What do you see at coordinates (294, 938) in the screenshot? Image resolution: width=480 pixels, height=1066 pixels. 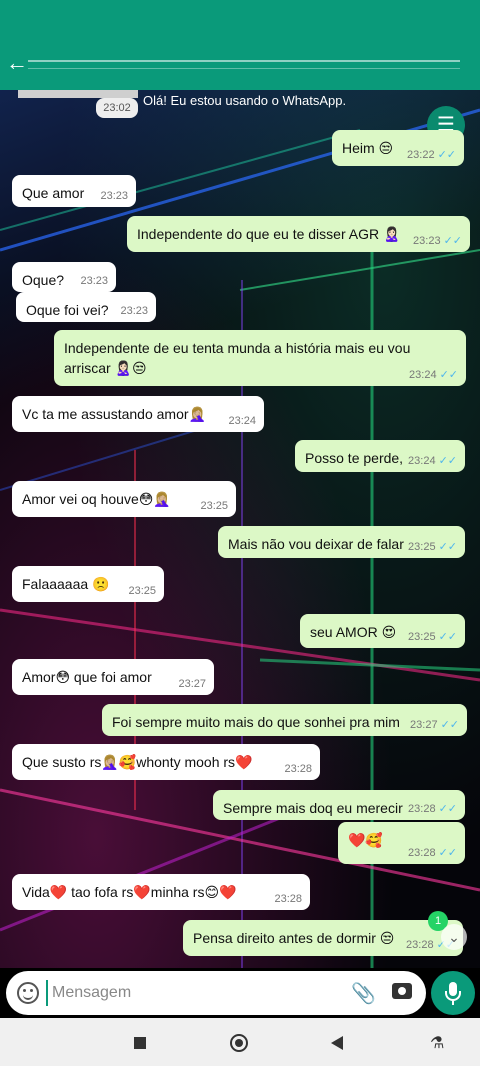 I see `message-text: Pensa direito antes de dormir 😒` at bounding box center [294, 938].